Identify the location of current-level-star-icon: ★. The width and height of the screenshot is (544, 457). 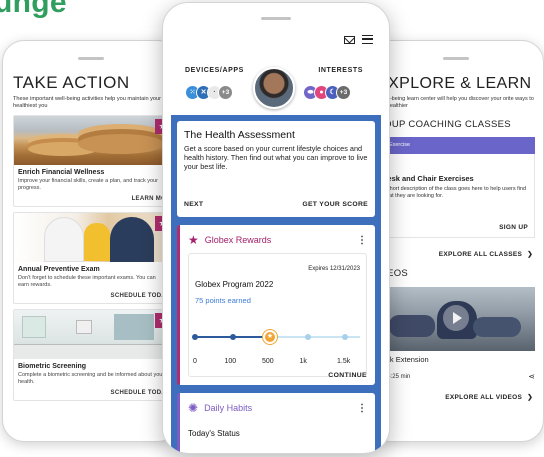
(270, 337).